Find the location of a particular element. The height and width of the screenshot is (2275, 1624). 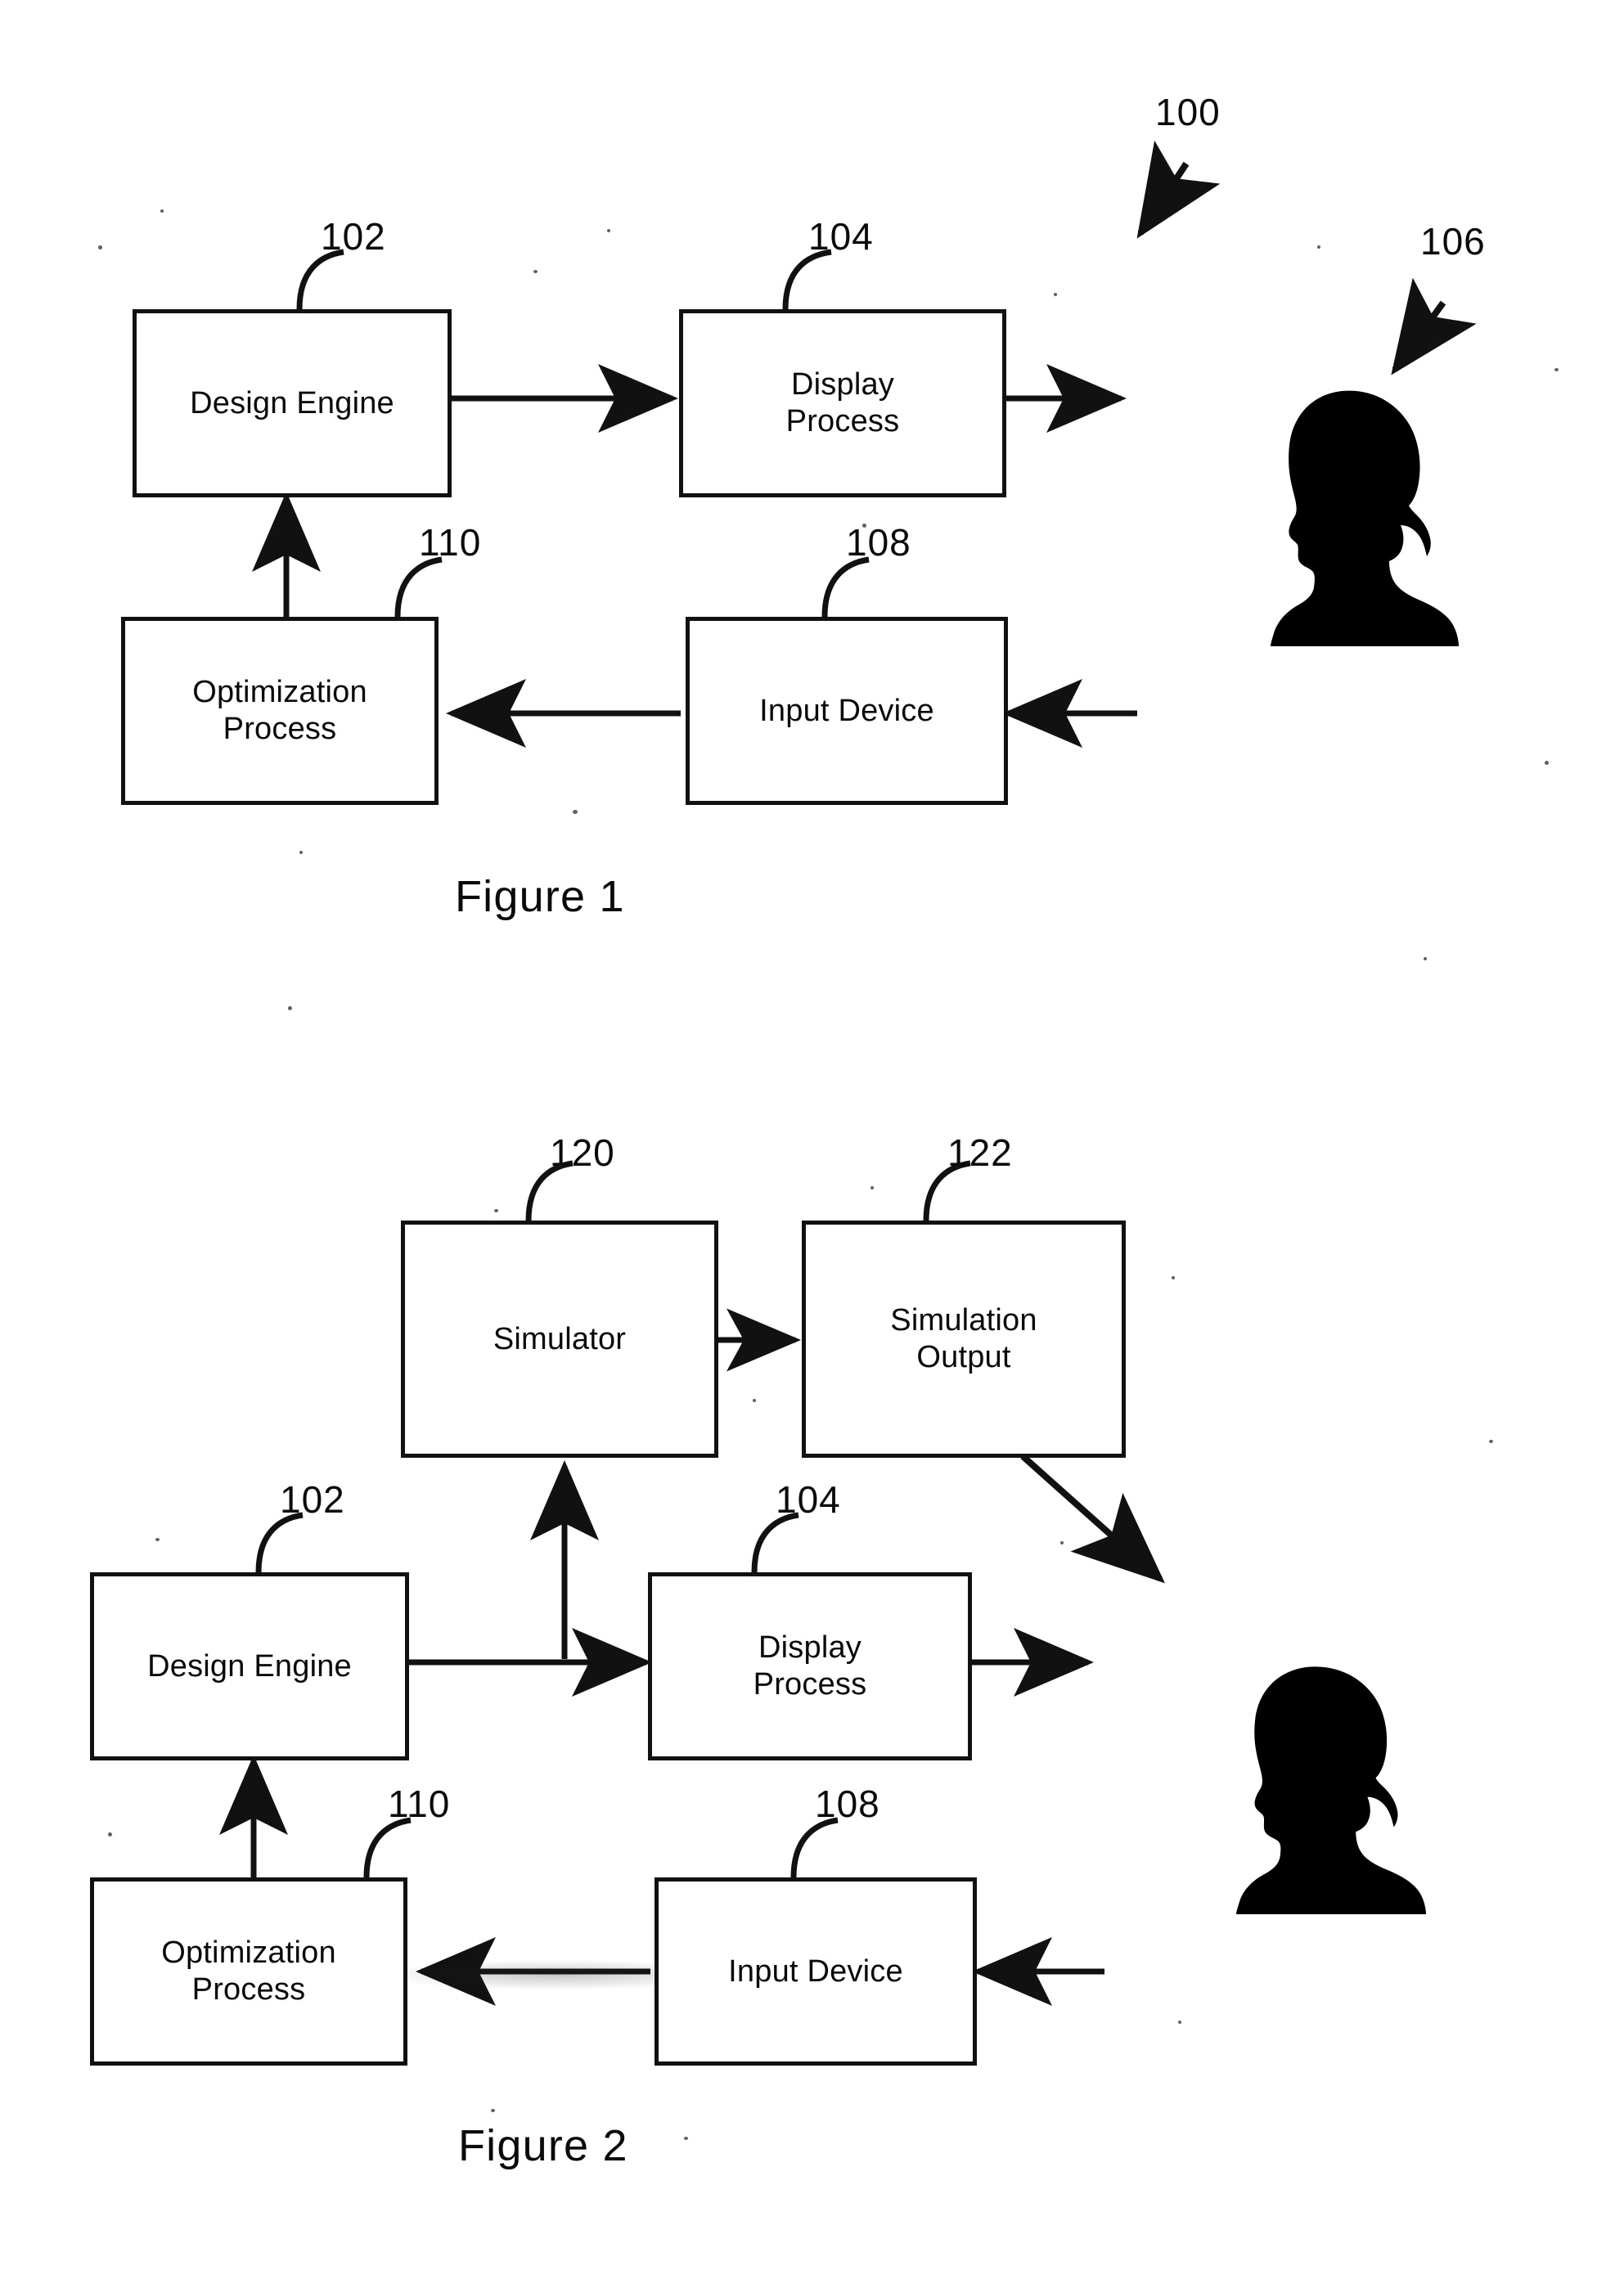

ref-numeral-108-fig2: 108 is located at coordinates (848, 1804).